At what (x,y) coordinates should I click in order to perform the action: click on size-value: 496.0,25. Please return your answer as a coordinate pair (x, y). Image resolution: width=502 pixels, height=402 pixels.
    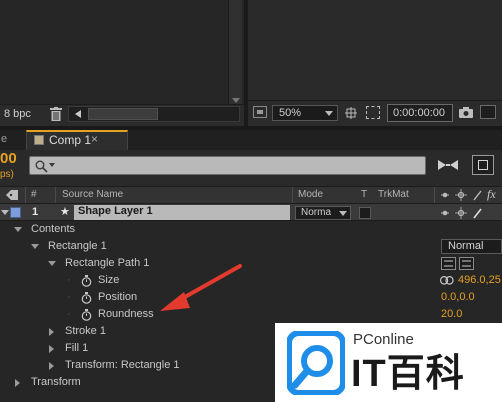
    Looking at the image, I should click on (479, 280).